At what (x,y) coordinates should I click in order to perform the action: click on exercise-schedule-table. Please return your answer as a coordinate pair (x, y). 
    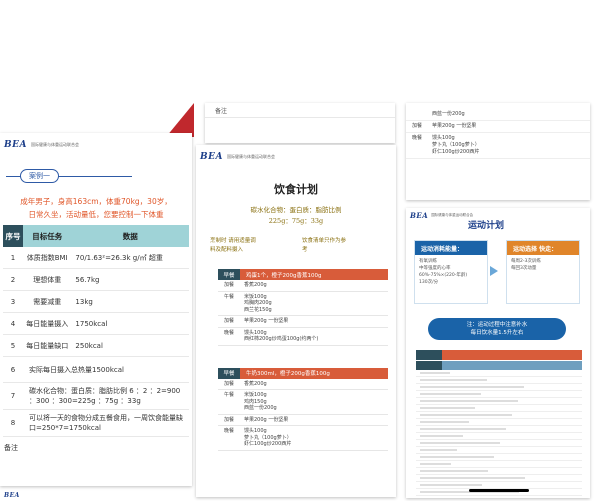
    Looking at the image, I should click on (499, 423).